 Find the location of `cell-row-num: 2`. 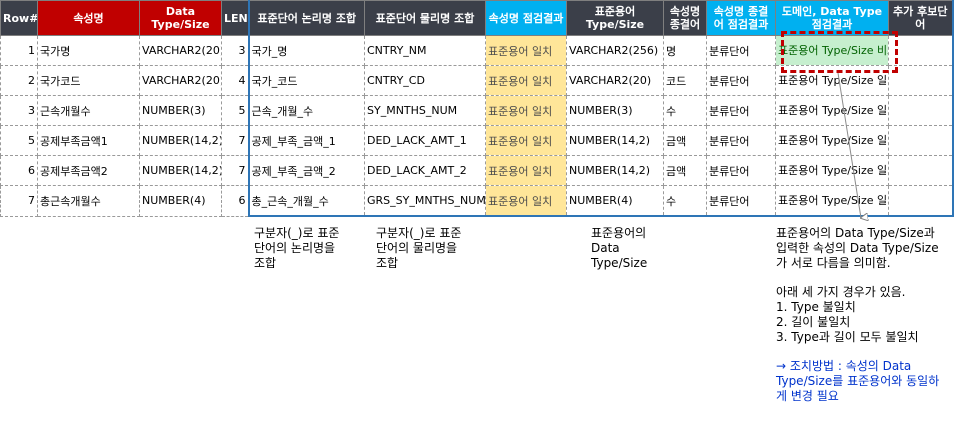

cell-row-num: 2 is located at coordinates (19, 80).